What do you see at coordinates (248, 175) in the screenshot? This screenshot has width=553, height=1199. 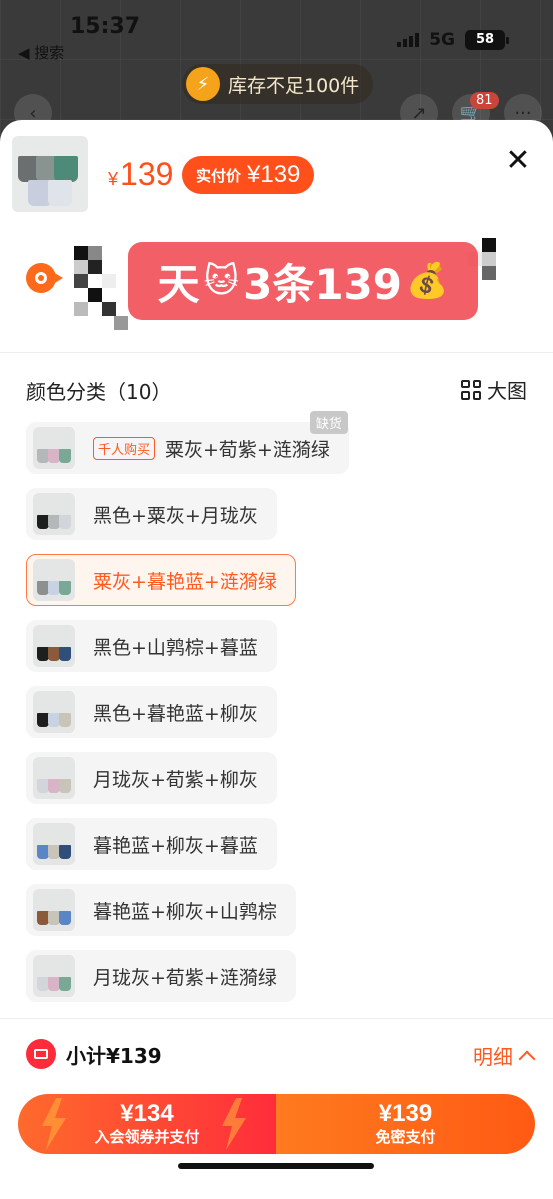 I see `final-price-badge: 实付价 ¥139` at bounding box center [248, 175].